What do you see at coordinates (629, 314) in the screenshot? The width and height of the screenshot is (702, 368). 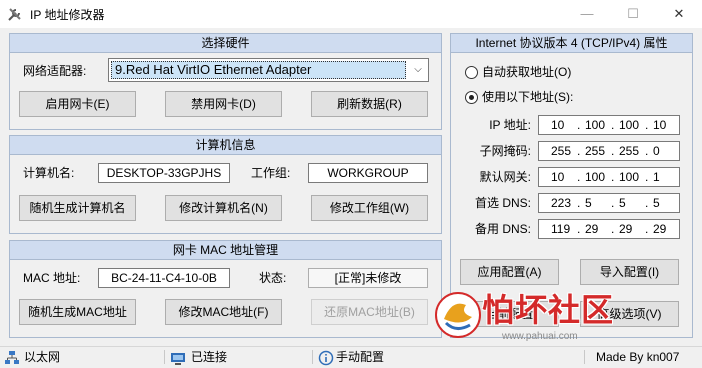 I see `advanced-options-button: 高级选项(V)` at bounding box center [629, 314].